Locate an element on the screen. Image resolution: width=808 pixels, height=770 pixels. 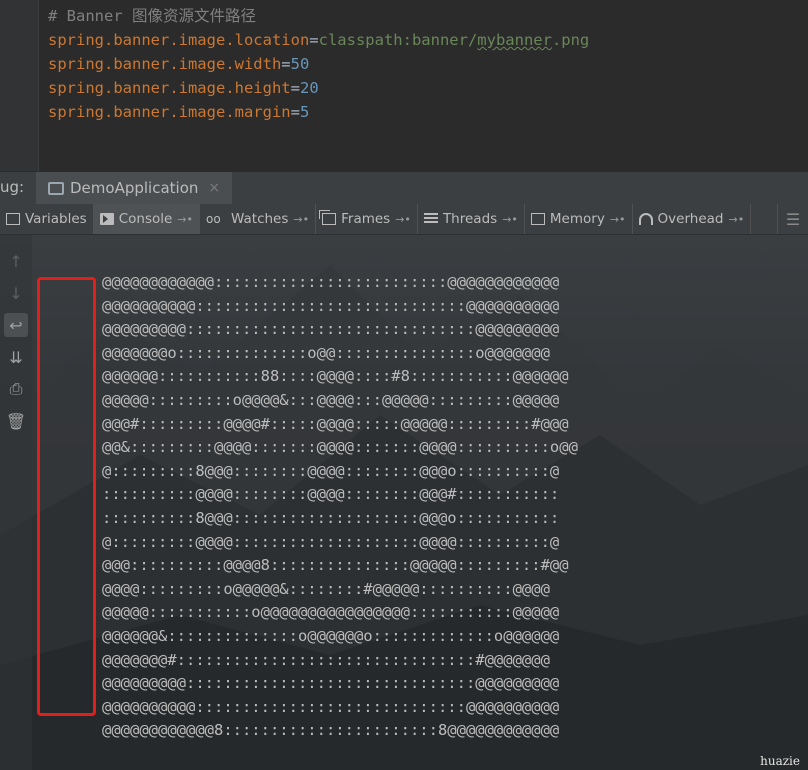
code-line-height: spring.banner.image.height=20 is located at coordinates (318, 88).